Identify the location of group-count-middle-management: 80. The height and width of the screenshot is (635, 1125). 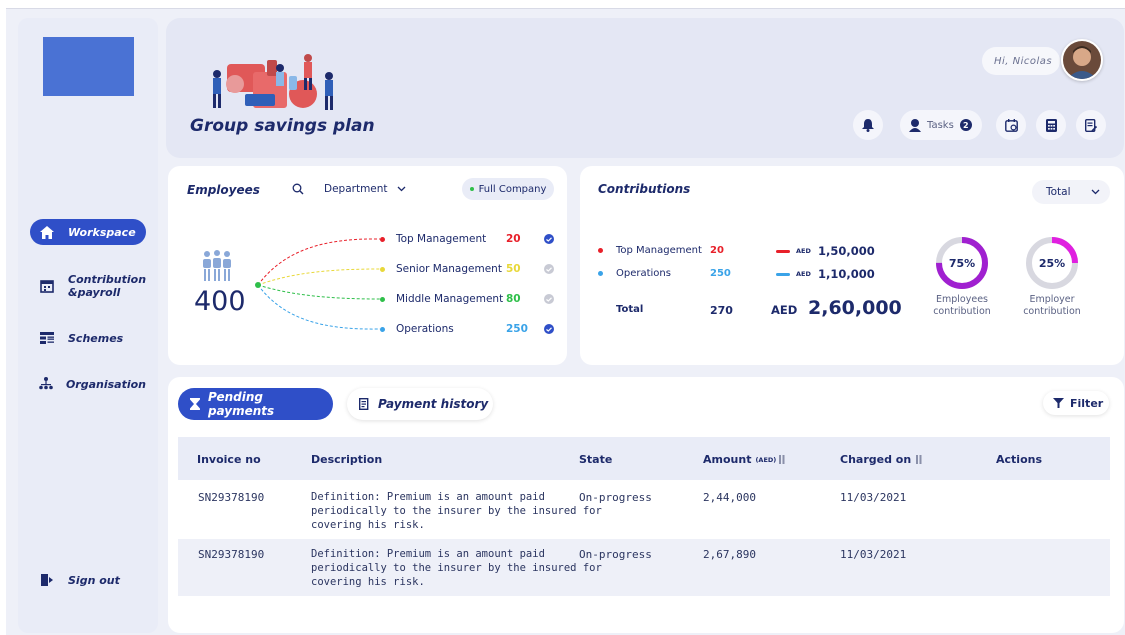
(513, 299).